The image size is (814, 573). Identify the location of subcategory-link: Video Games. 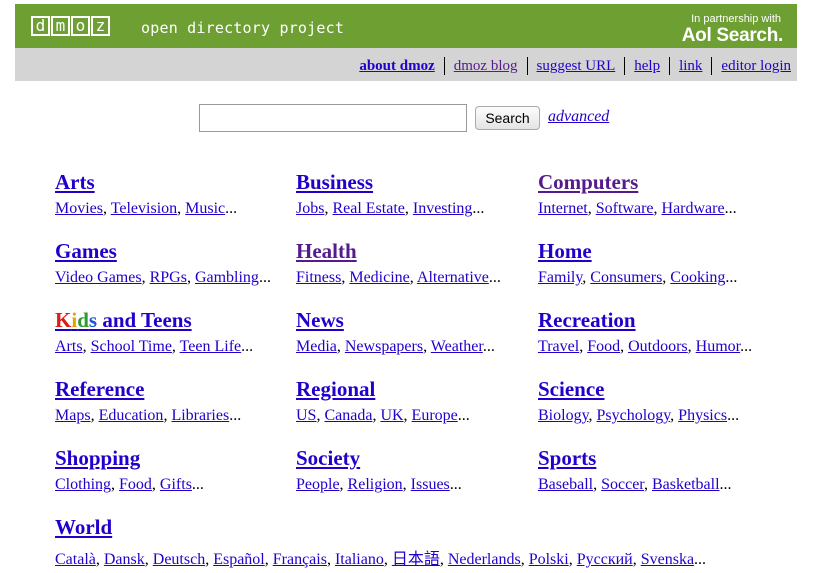
(98, 277).